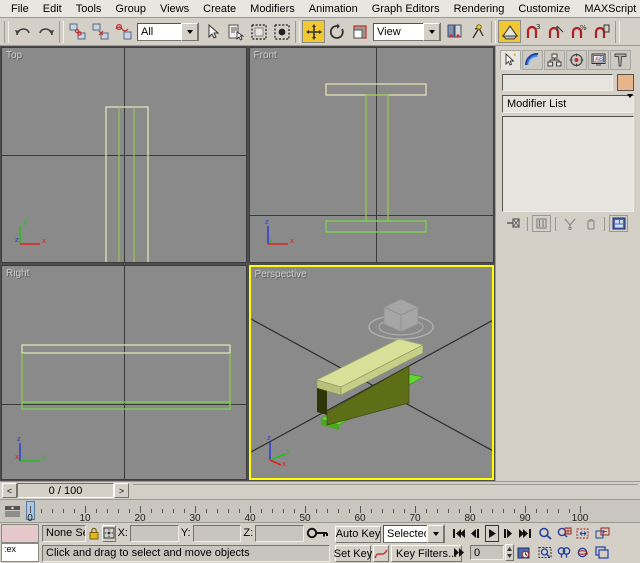 The image size is (640, 563). I want to click on modifier-list-caret, so click(630, 102).